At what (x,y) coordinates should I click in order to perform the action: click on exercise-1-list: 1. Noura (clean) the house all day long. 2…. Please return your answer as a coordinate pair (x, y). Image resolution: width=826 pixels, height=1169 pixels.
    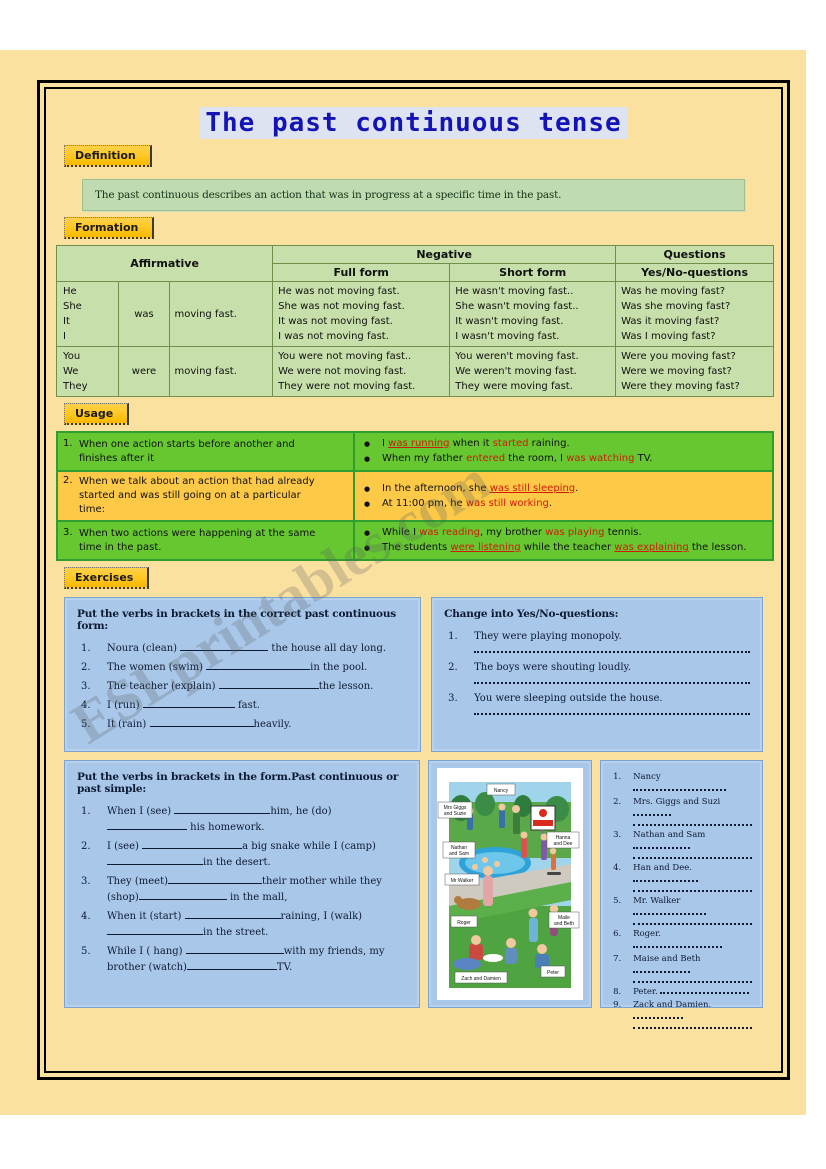
    Looking at the image, I should click on (242, 687).